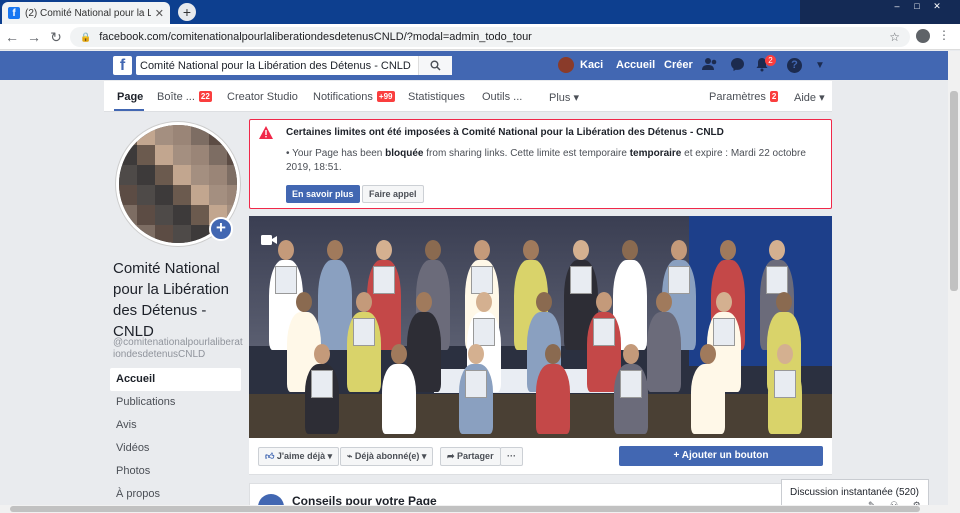  I want to click on facebook-logo-icon: f, so click(122, 65).